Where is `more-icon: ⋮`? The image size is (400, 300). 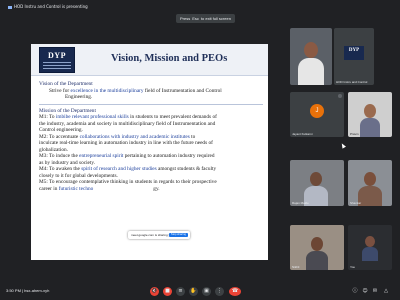
more-icon: ⋮ is located at coordinates (219, 291).